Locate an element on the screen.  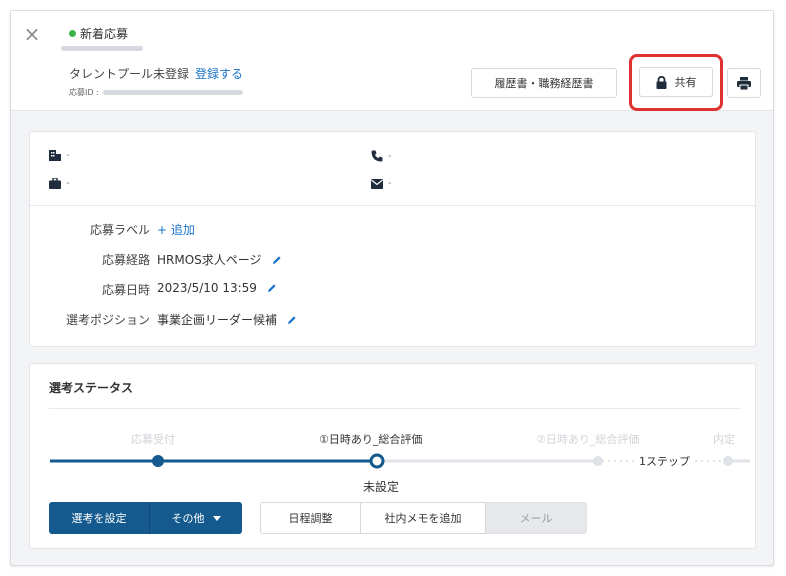
application-route-row: HRMOS求人ページ is located at coordinates (219, 259).